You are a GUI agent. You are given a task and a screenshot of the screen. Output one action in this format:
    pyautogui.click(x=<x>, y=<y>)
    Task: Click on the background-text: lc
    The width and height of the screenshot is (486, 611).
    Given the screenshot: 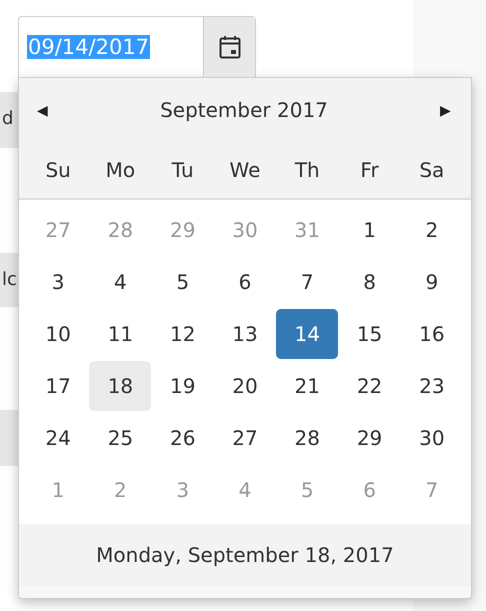 What is the action you would take?
    pyautogui.click(x=9, y=279)
    